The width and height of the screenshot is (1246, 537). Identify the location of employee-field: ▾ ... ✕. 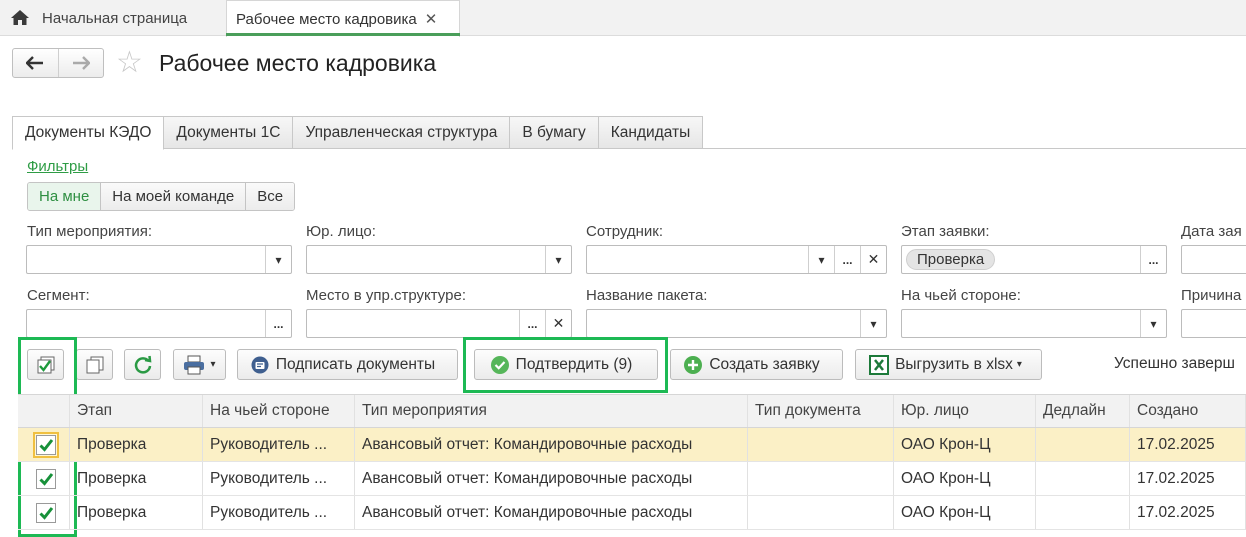
(736, 259).